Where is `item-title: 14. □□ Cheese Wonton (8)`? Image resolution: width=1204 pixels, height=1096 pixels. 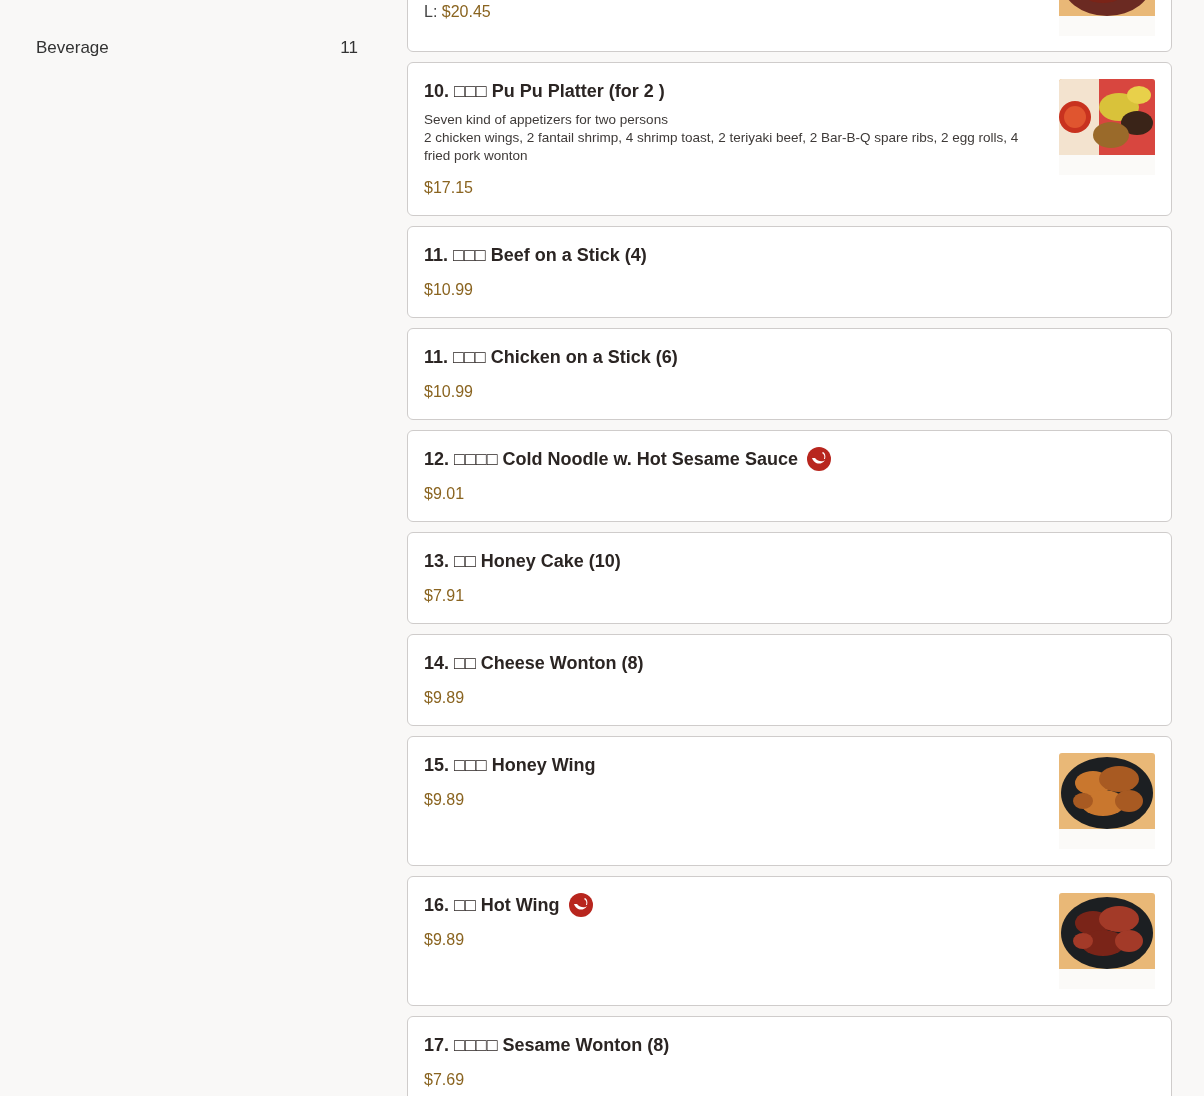
item-title: 14. □□ Cheese Wonton (8) is located at coordinates (534, 663).